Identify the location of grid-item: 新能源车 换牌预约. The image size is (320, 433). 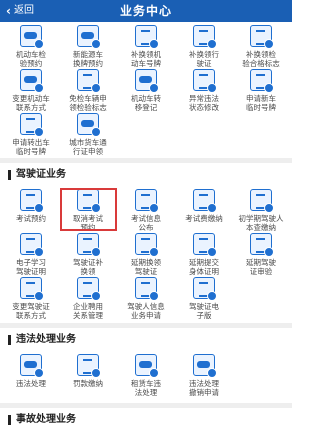
(88, 46).